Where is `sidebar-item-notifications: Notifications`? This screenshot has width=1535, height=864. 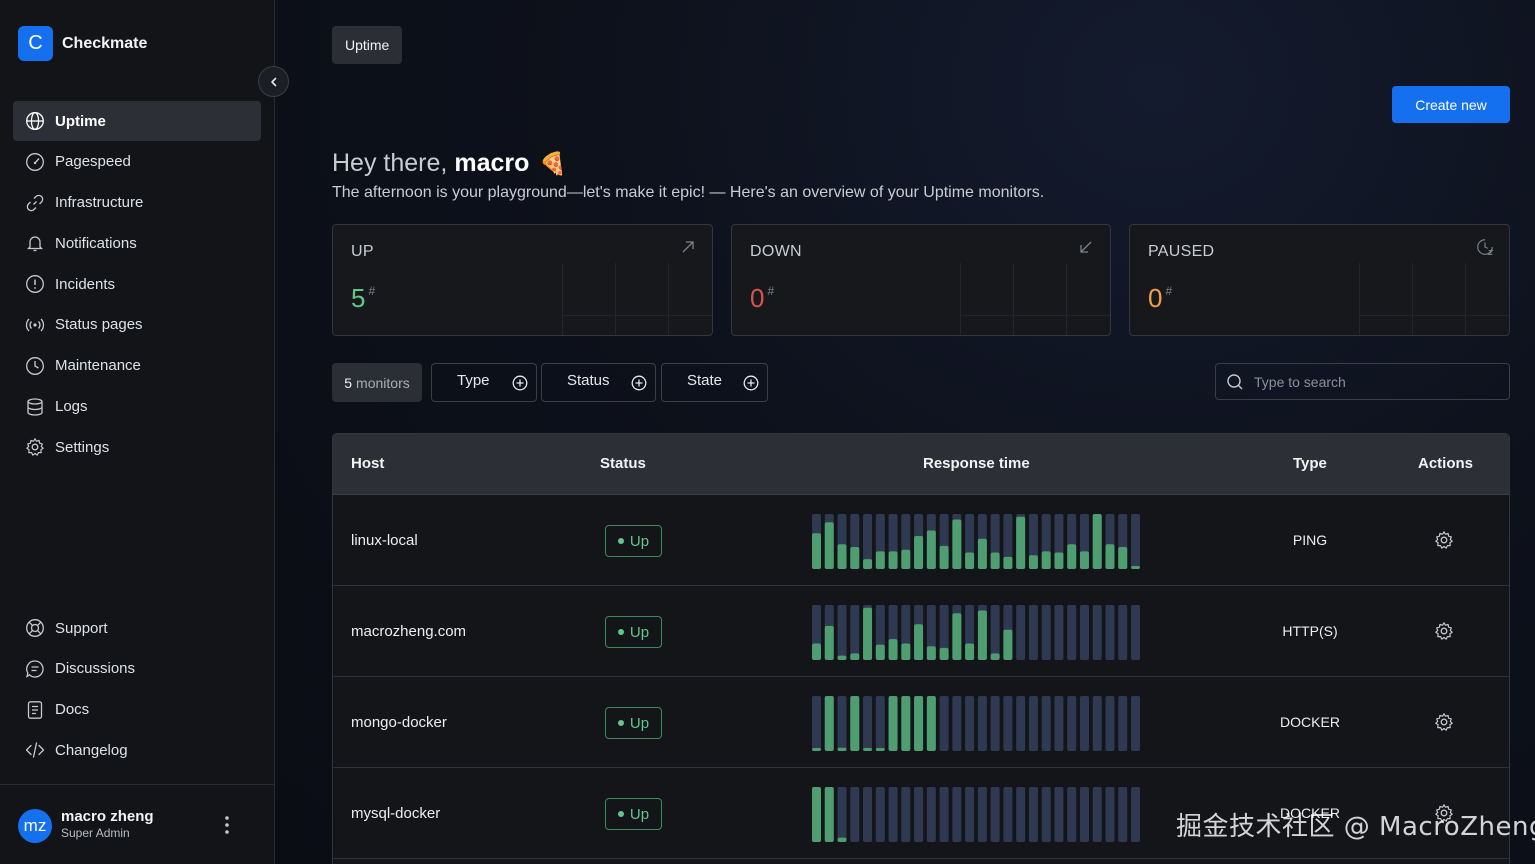 sidebar-item-notifications: Notifications is located at coordinates (137, 243).